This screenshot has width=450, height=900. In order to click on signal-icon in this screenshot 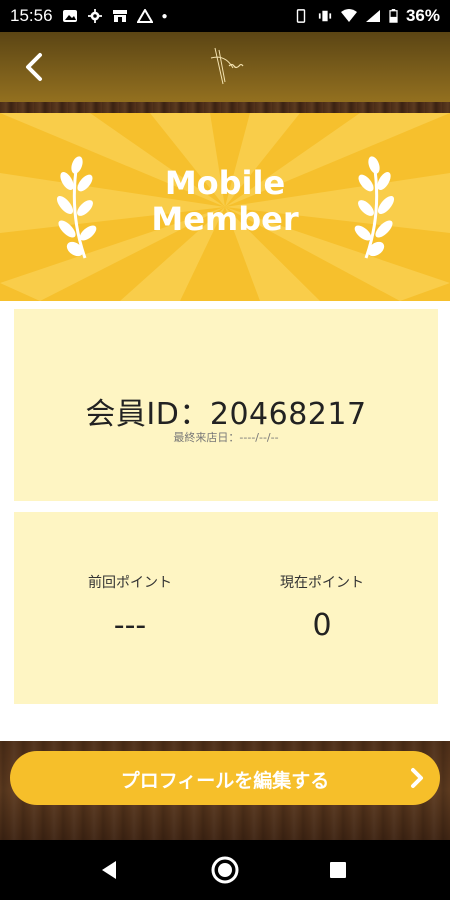, I will do `click(372, 16)`.